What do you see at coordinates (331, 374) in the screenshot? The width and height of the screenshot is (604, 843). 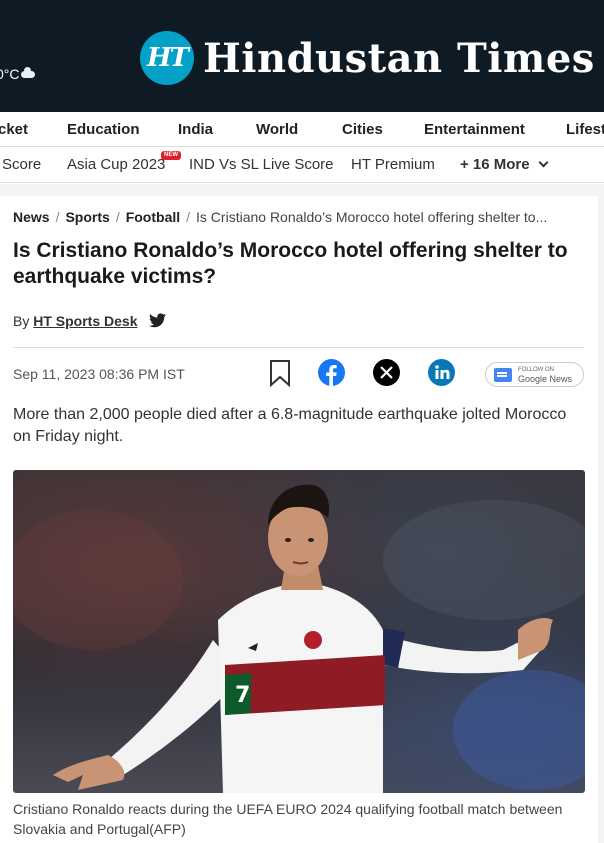 I see `facebook-icon` at bounding box center [331, 374].